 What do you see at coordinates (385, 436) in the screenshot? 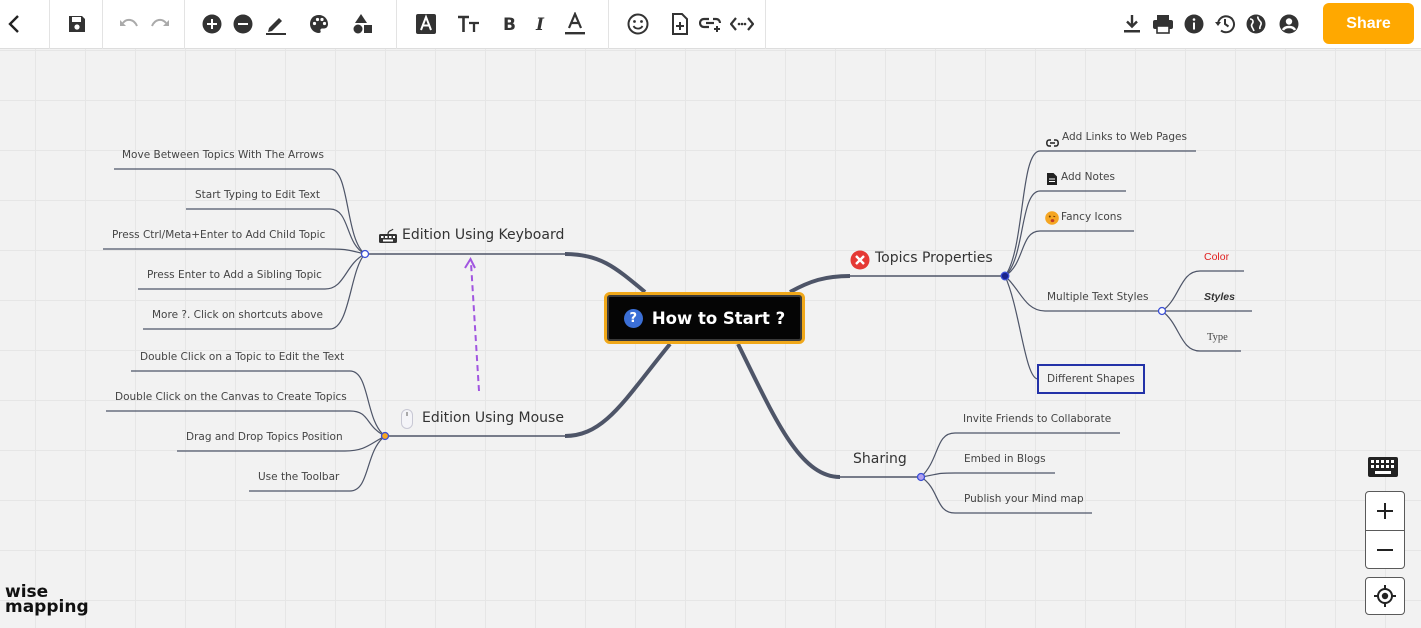
I see `mouse-node` at bounding box center [385, 436].